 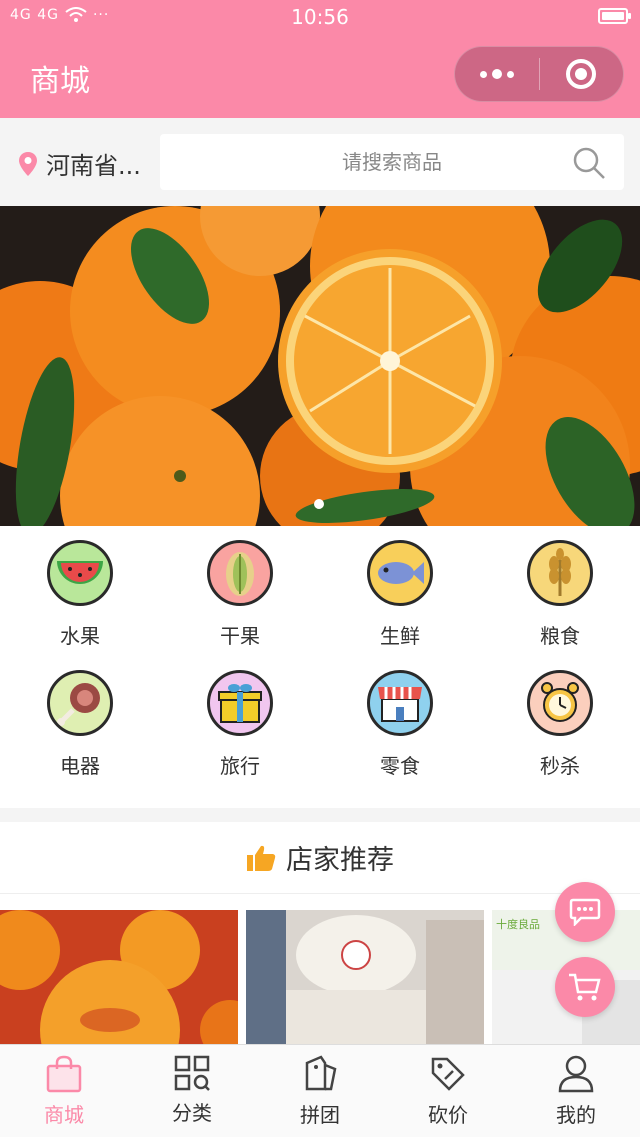 What do you see at coordinates (400, 703) in the screenshot?
I see `store-icon` at bounding box center [400, 703].